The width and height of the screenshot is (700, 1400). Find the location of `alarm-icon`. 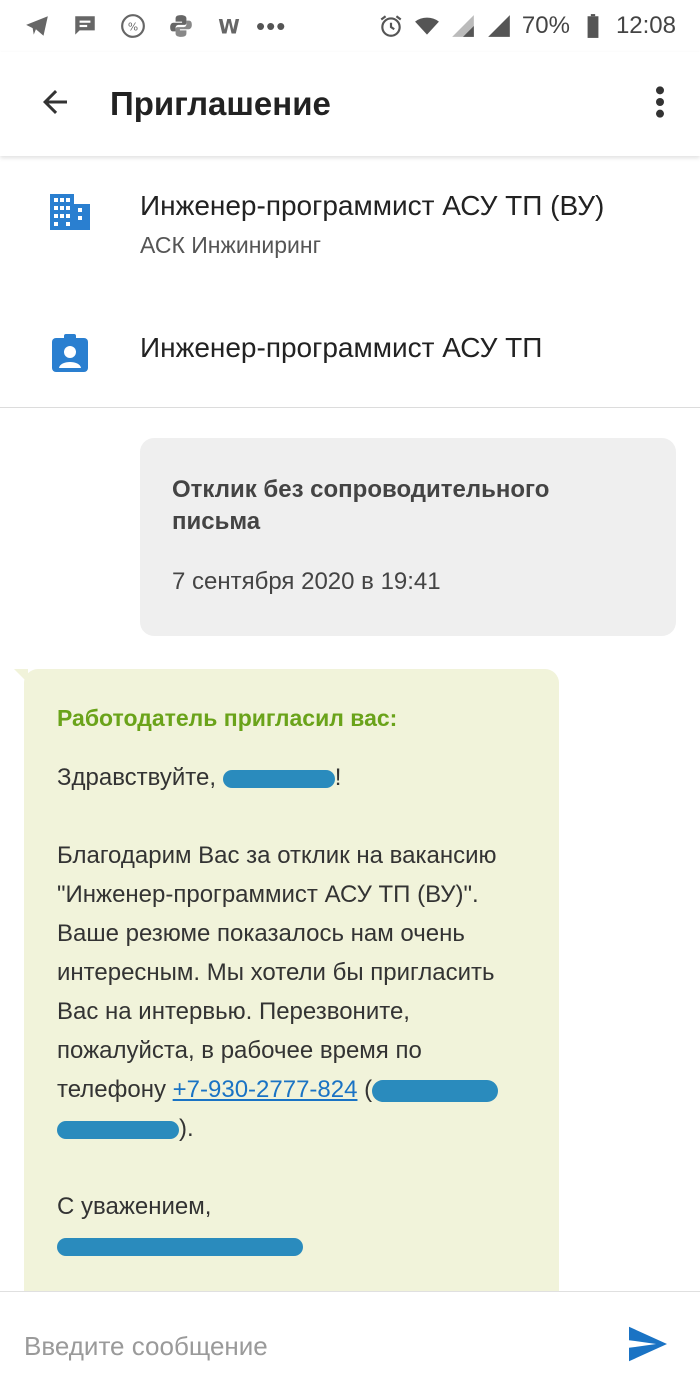

alarm-icon is located at coordinates (391, 26).